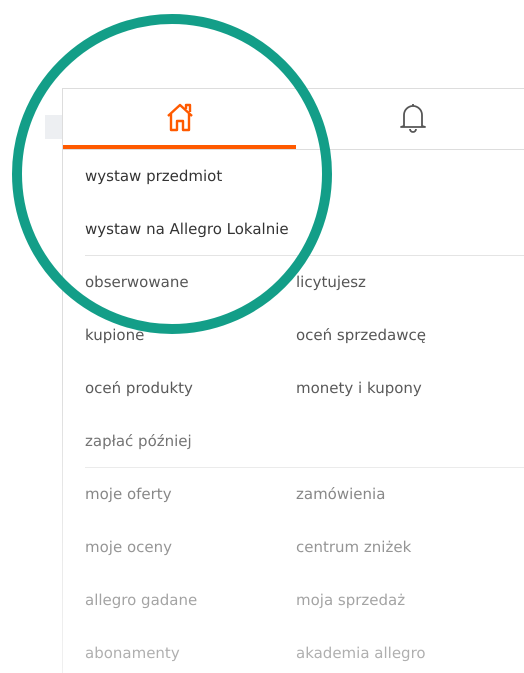 The height and width of the screenshot is (673, 524). I want to click on menu-link: moje oferty, so click(128, 494).